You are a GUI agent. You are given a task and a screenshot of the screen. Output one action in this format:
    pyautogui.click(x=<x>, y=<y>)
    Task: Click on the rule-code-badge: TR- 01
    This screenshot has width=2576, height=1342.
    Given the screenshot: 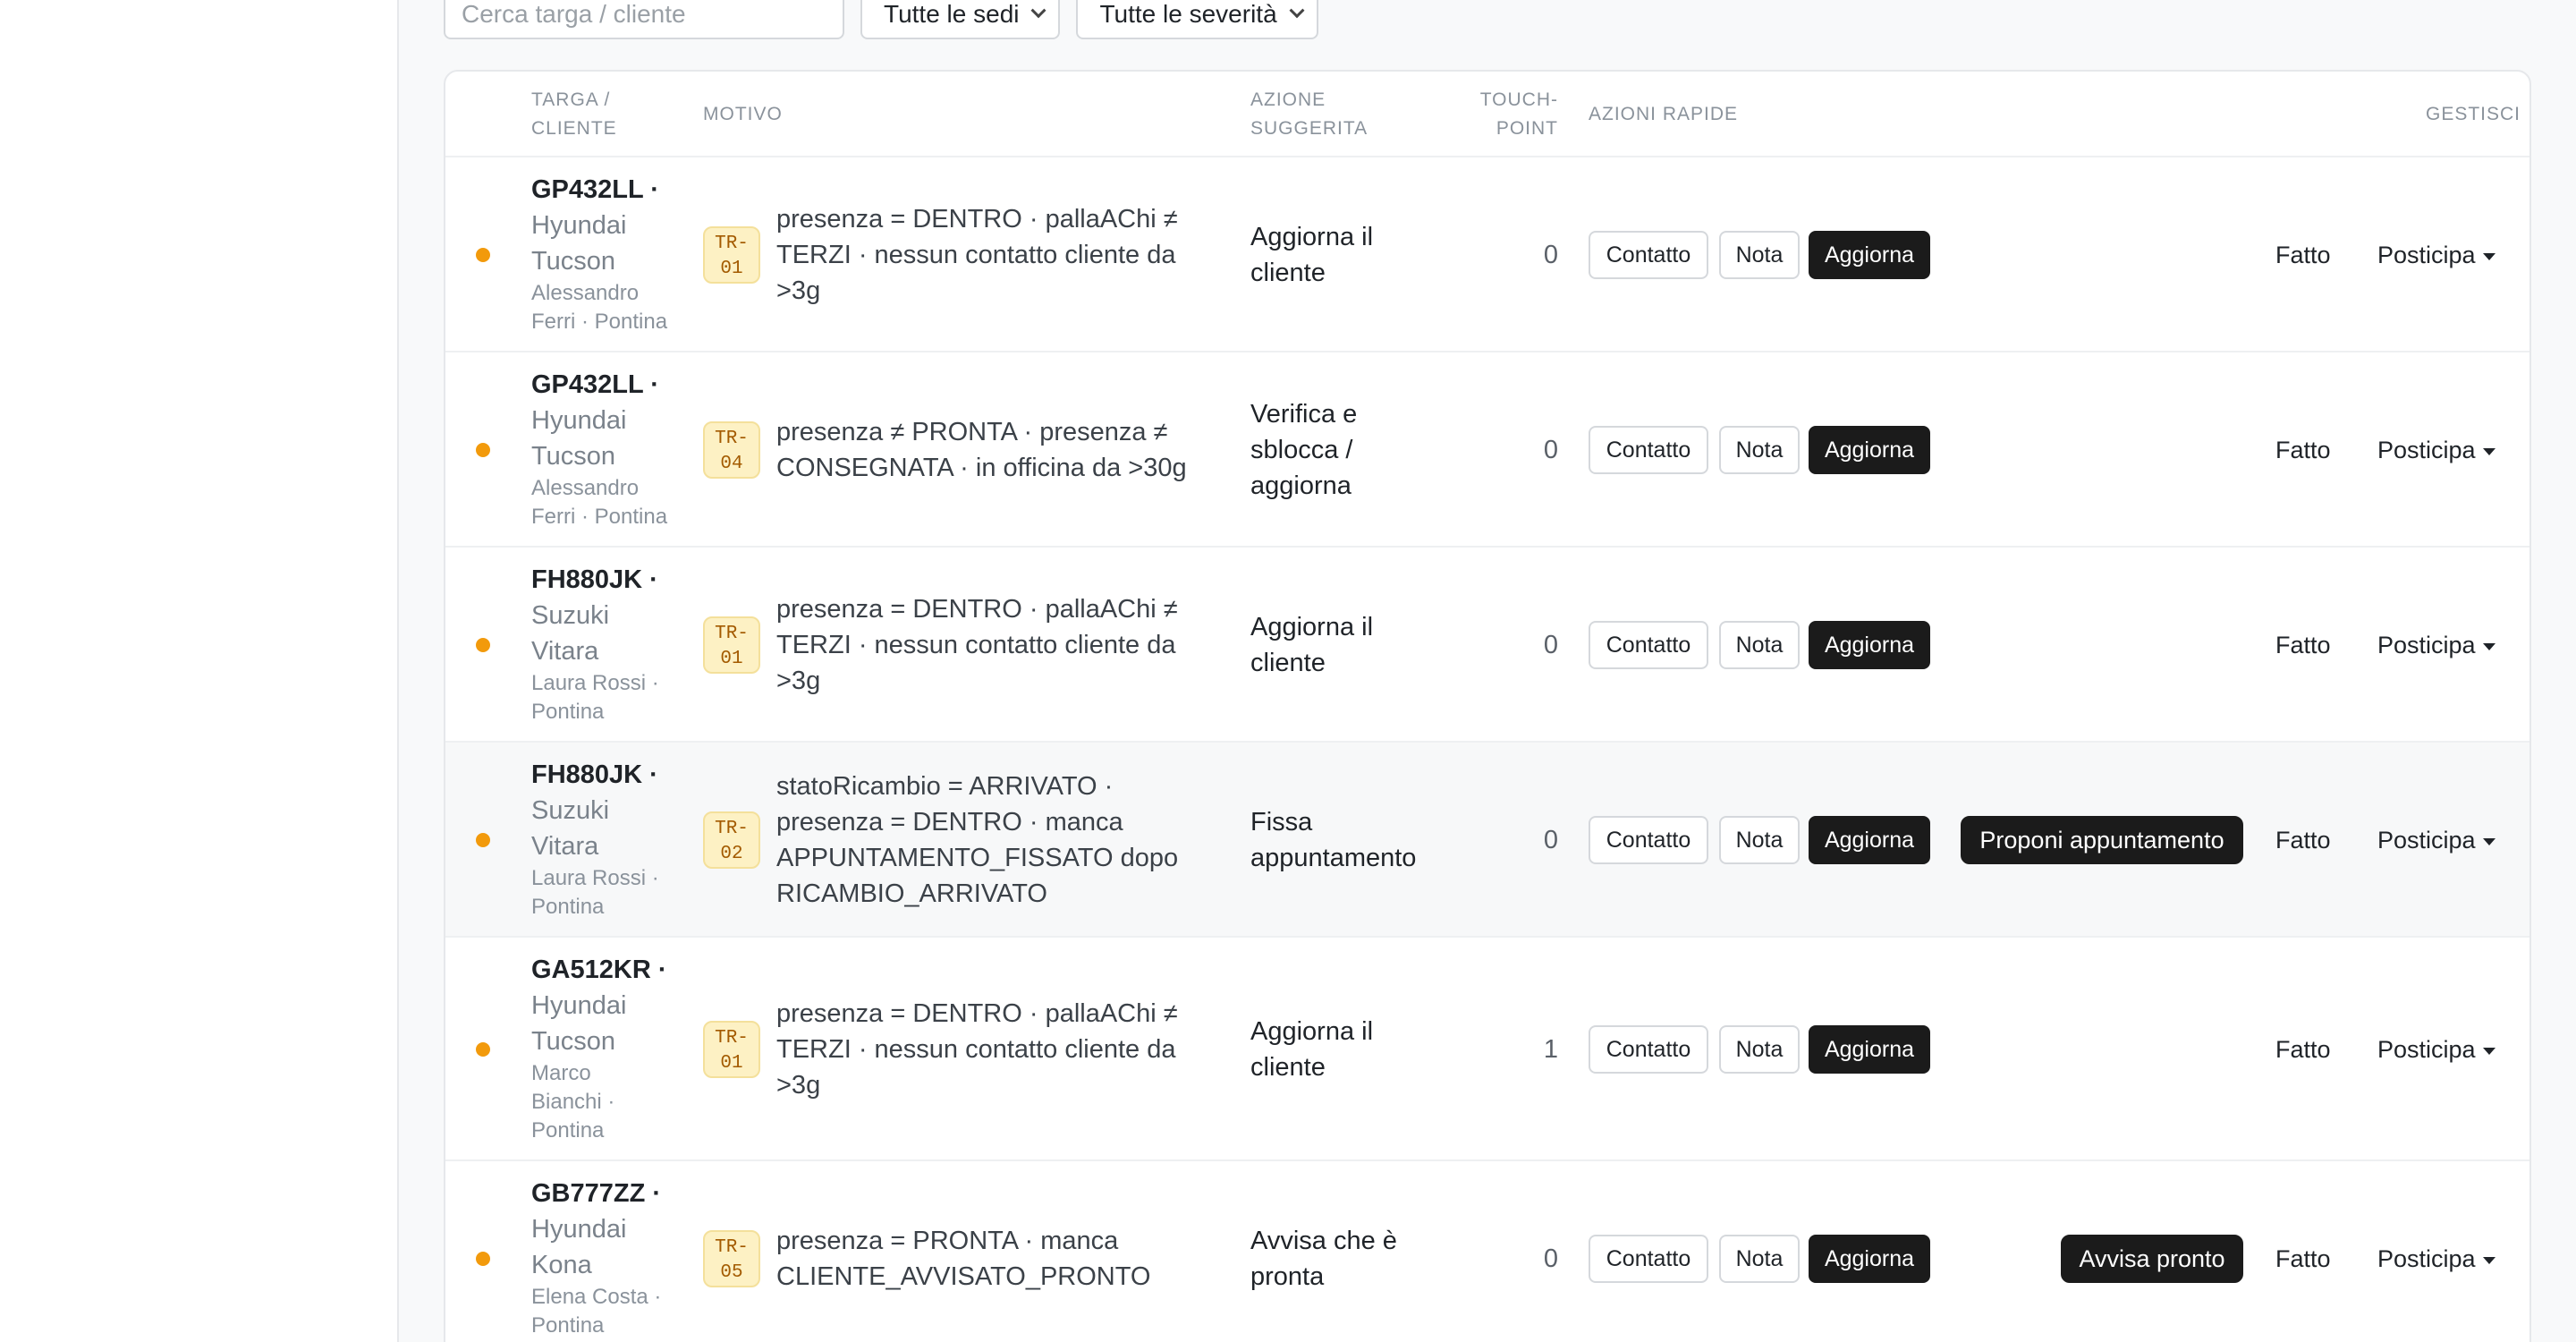 What is the action you would take?
    pyautogui.click(x=731, y=255)
    